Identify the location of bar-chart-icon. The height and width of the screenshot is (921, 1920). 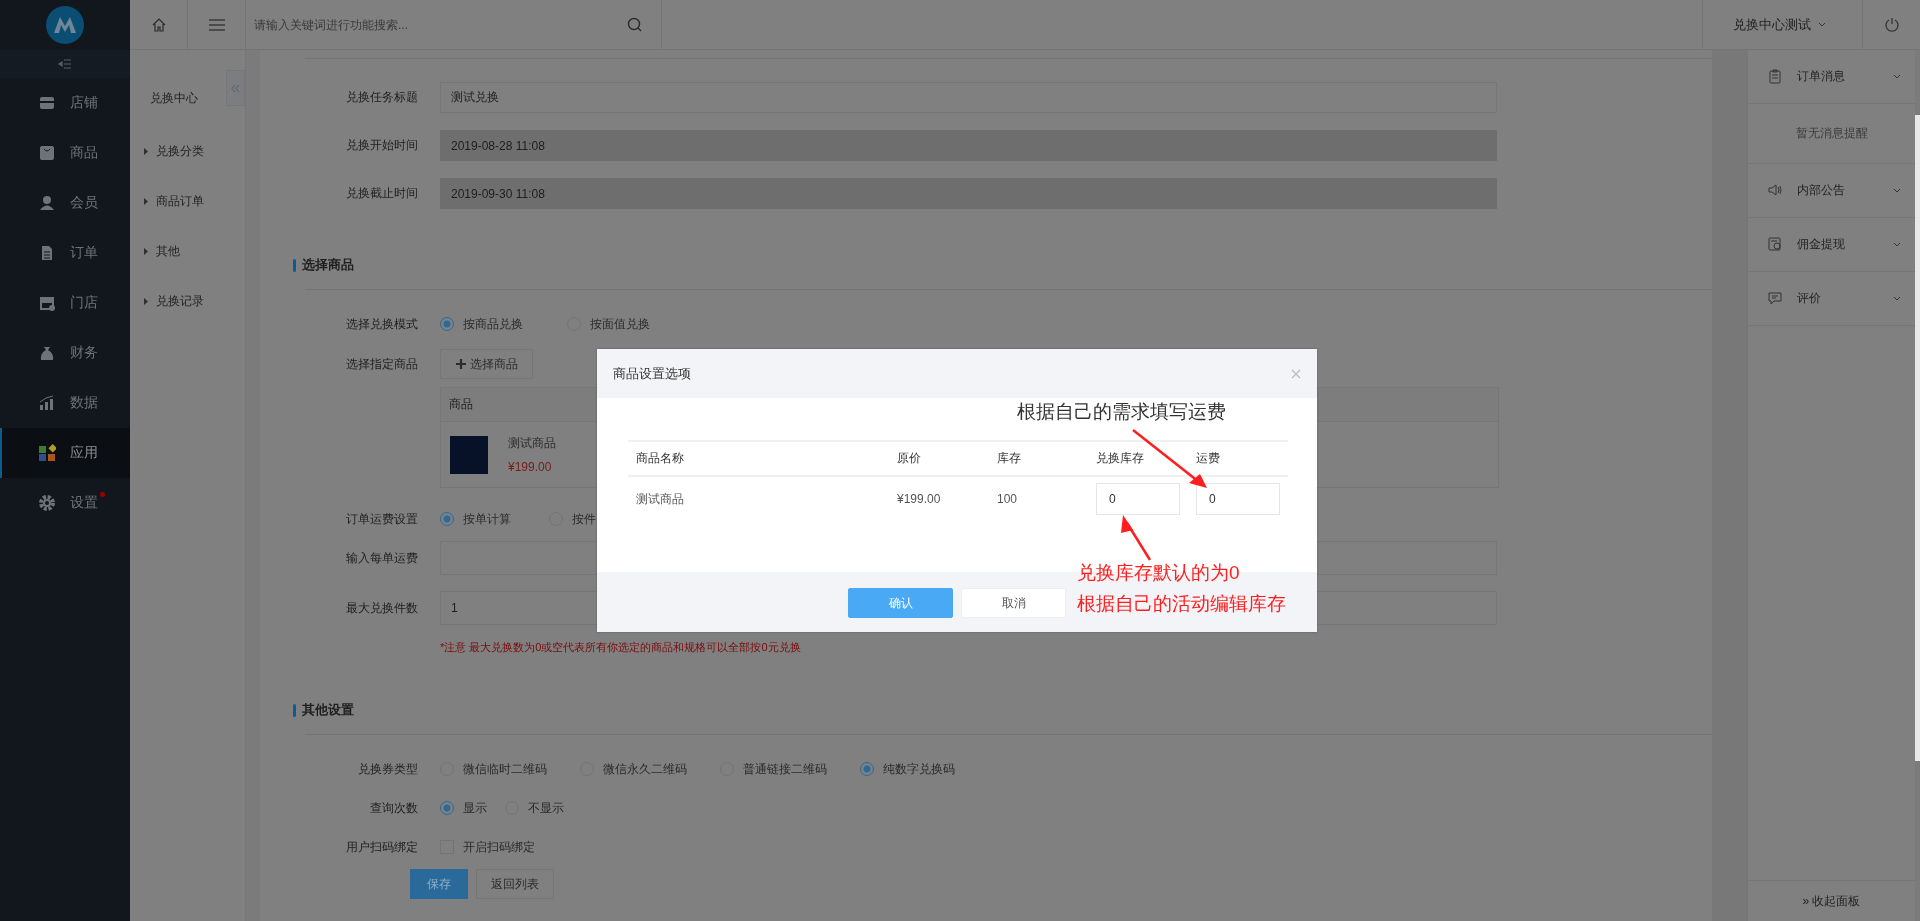
(47, 403).